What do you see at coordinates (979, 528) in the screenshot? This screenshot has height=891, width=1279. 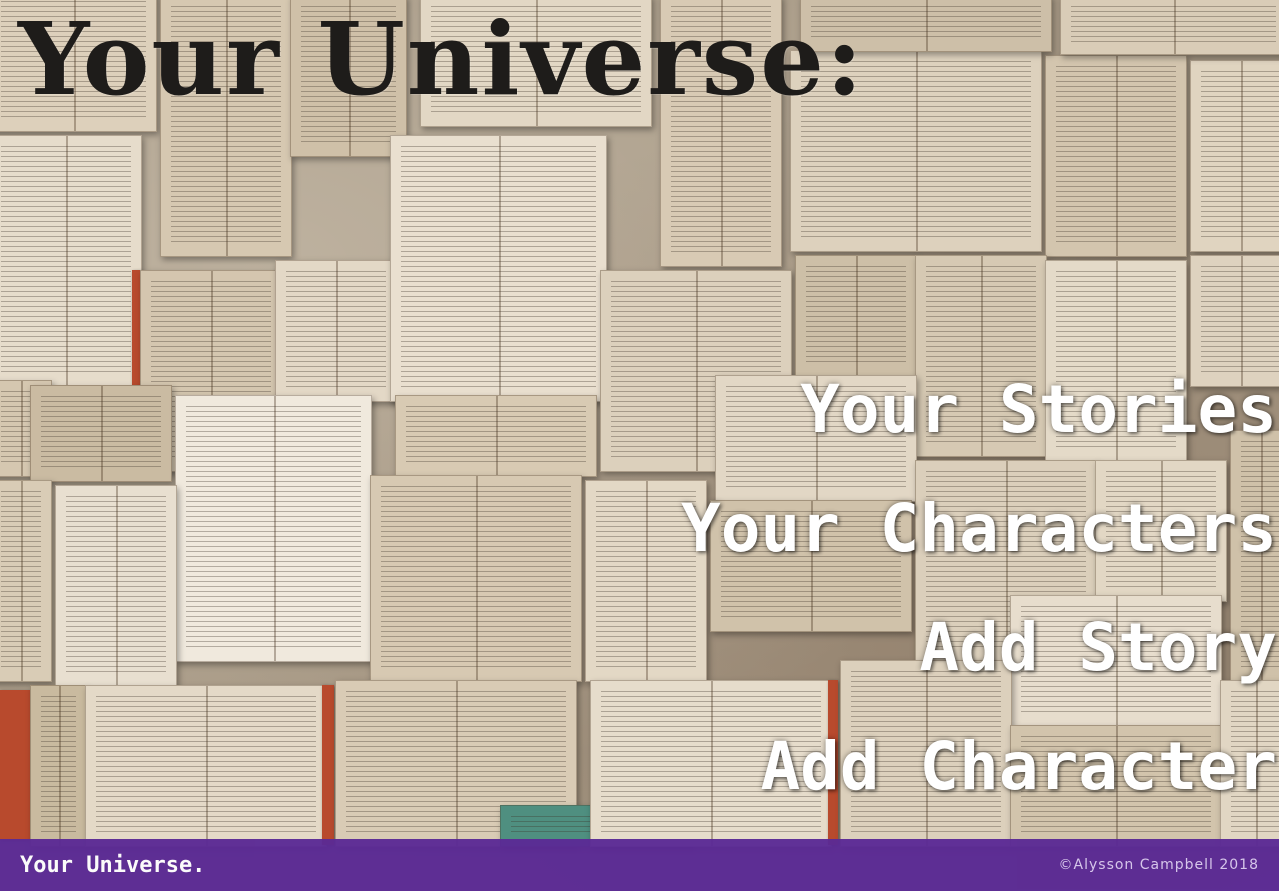 I see `your-characters-link: Your Characters` at bounding box center [979, 528].